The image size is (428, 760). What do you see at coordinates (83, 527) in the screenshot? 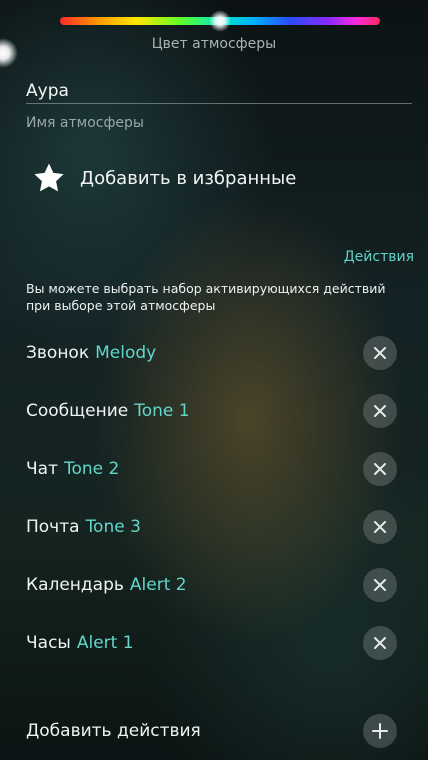
I see `action-text: Почта Tone 3` at bounding box center [83, 527].